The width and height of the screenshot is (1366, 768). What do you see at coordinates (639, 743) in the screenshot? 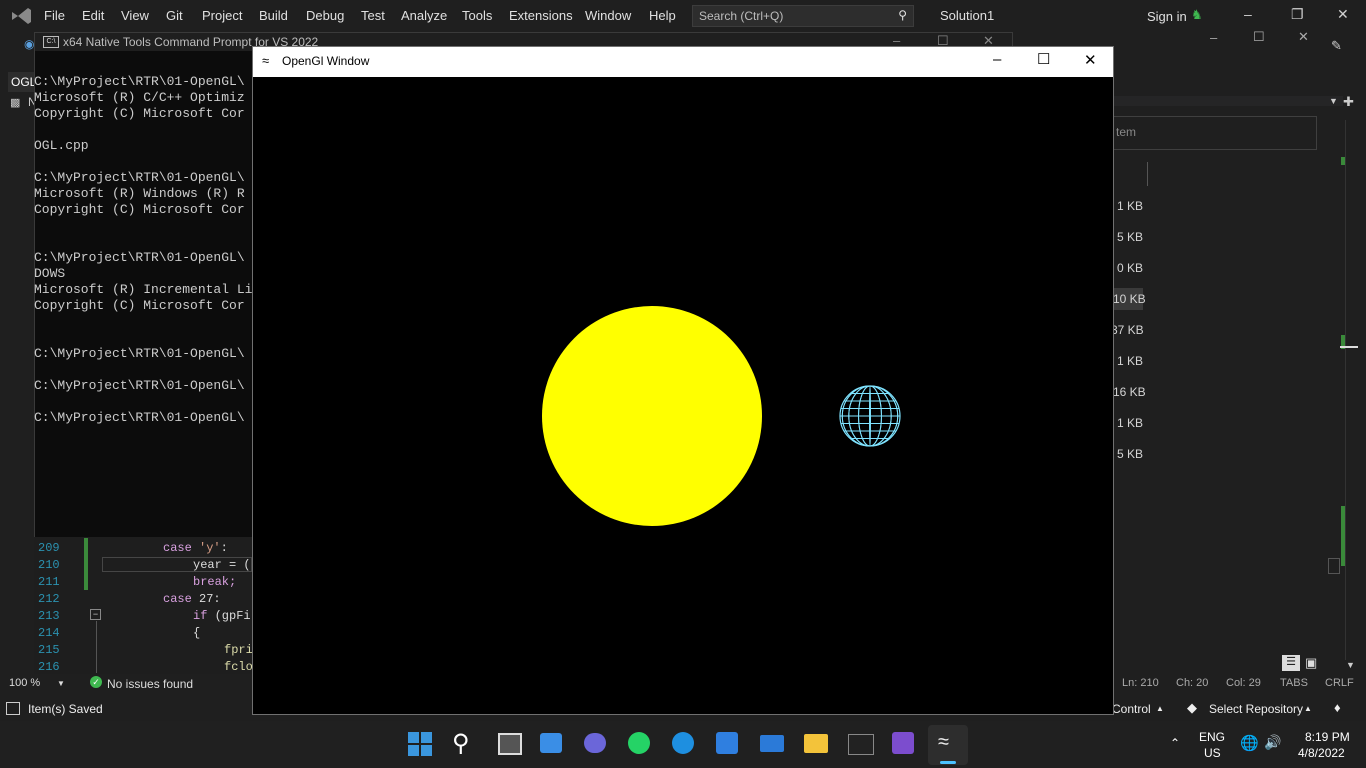
I see `whatsapp-icon` at bounding box center [639, 743].